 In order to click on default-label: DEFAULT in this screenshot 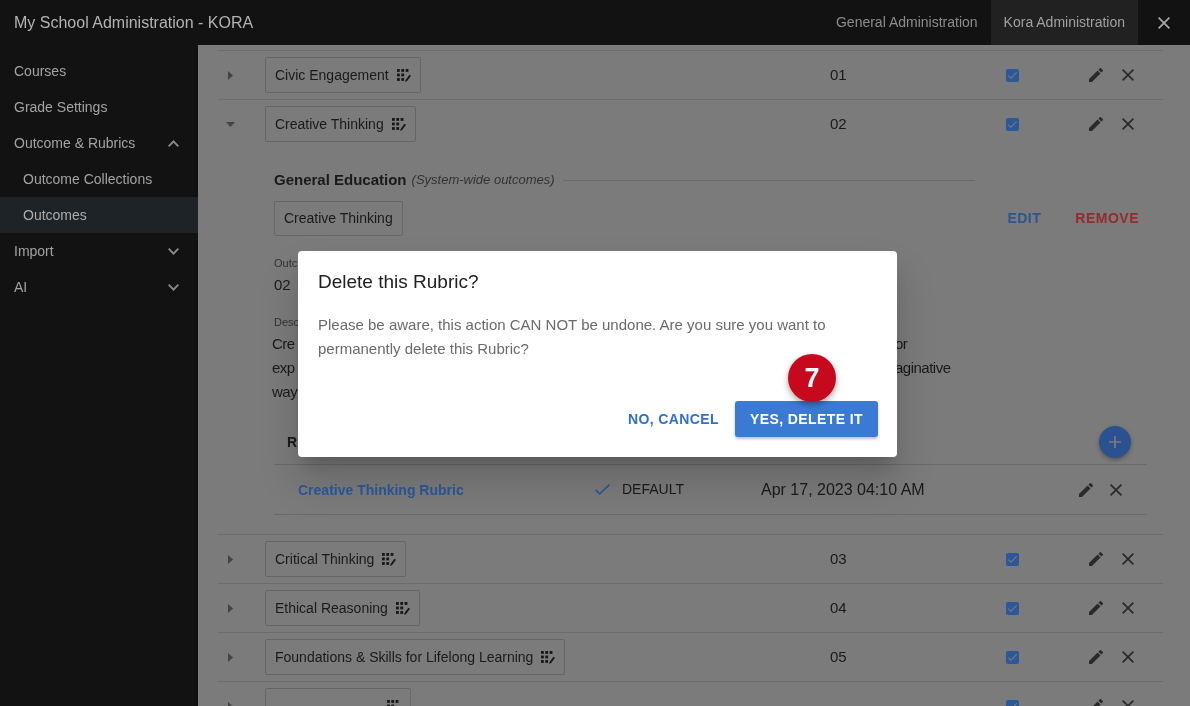, I will do `click(653, 489)`.